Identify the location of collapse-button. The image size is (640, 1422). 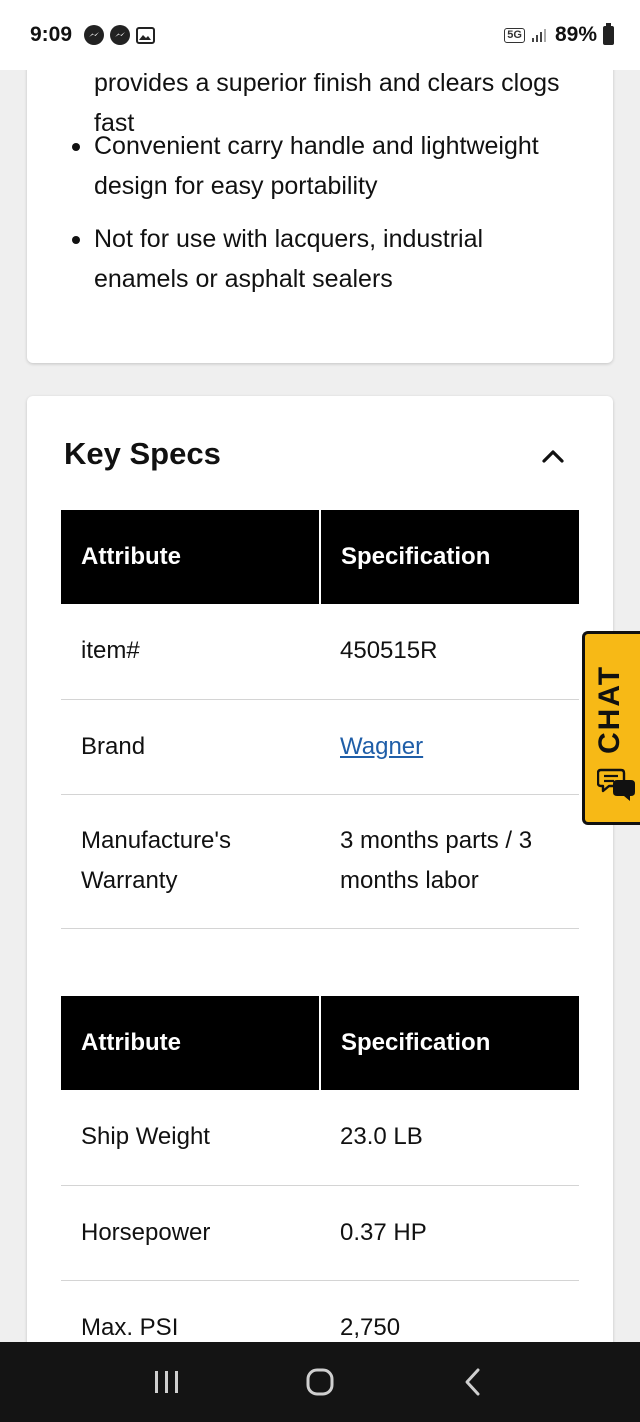
(553, 456).